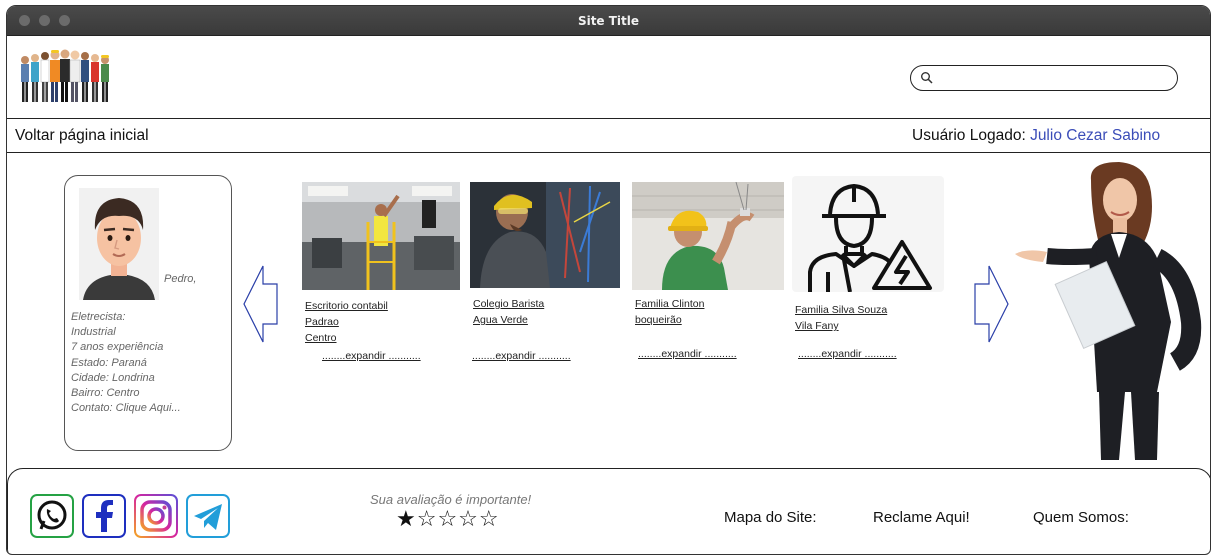 The height and width of the screenshot is (560, 1214). I want to click on profile-line: Cidade: Londrina, so click(113, 377).